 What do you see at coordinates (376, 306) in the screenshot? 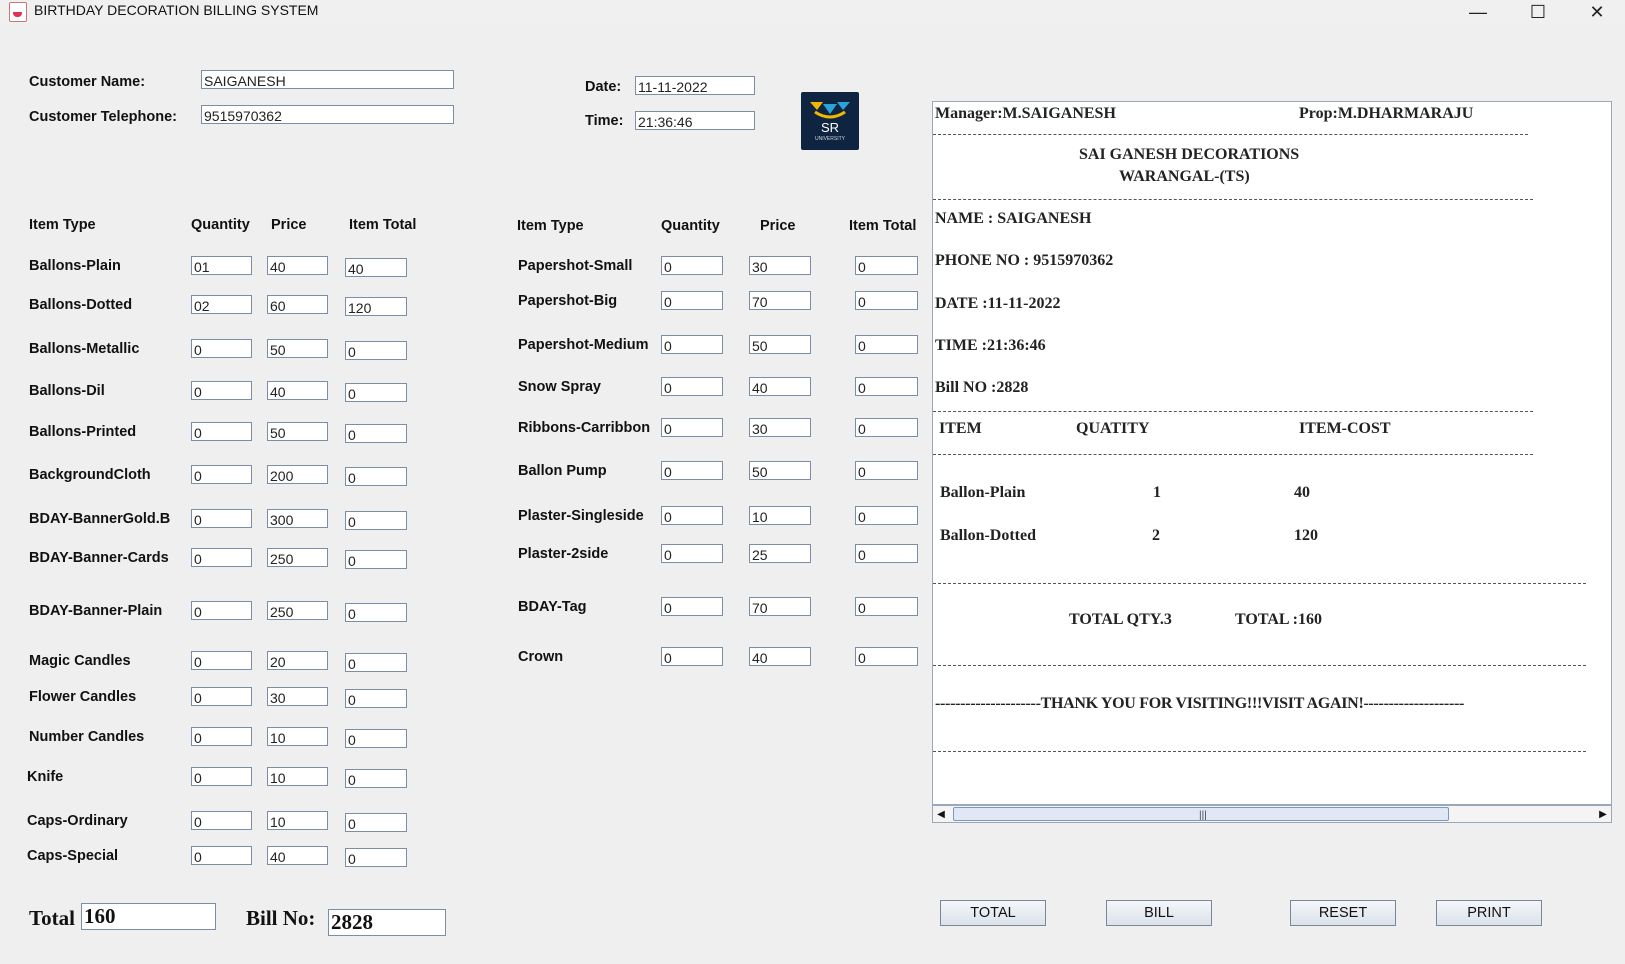
I see `item-total-field: 120` at bounding box center [376, 306].